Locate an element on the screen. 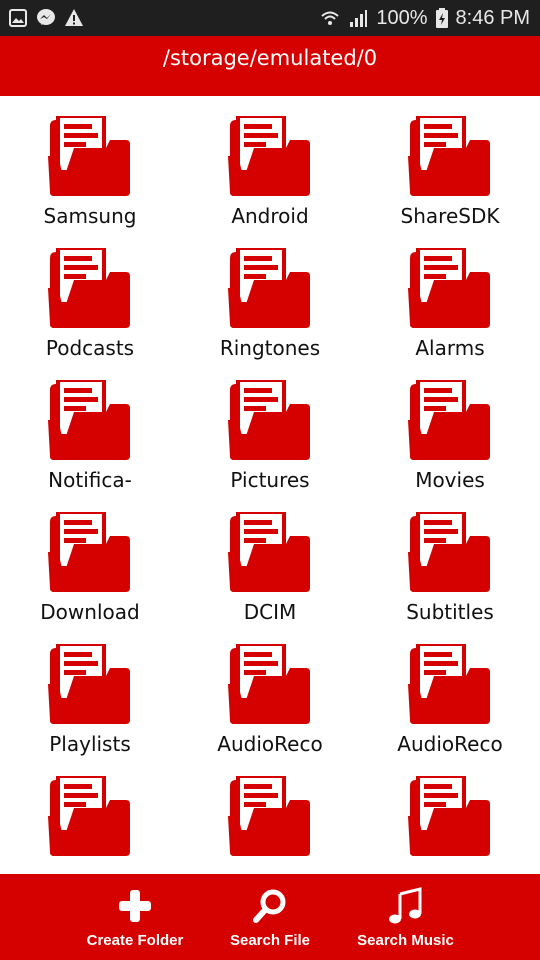 The height and width of the screenshot is (960, 540). folder-item: Playlists is located at coordinates (90, 690).